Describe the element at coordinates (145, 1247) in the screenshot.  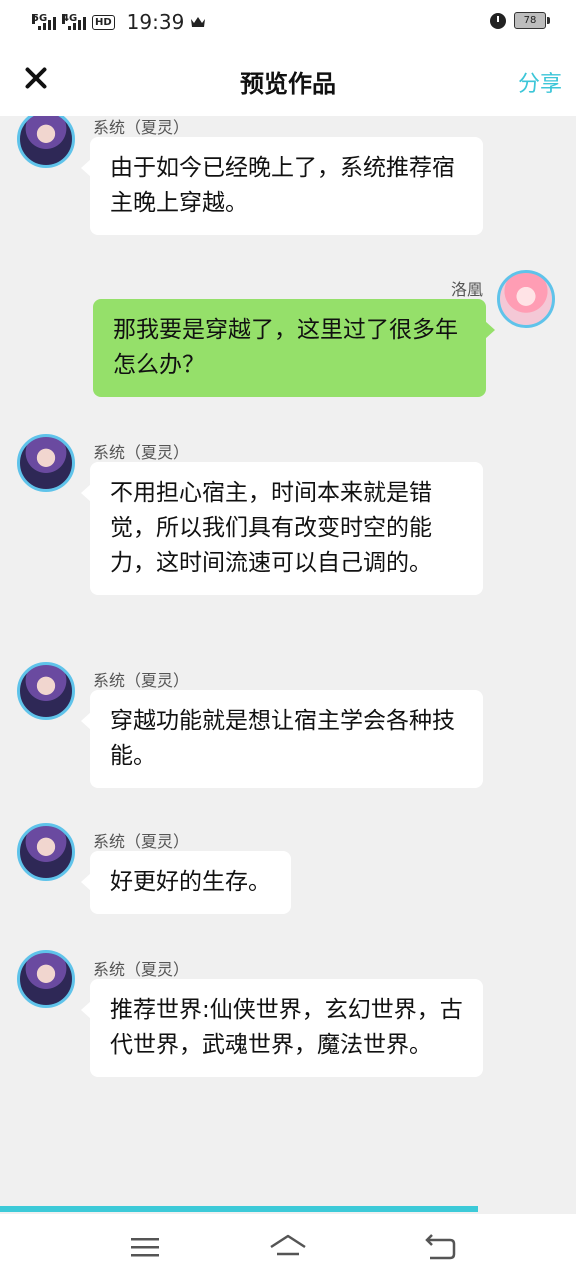
I see `menu-icon` at that location.